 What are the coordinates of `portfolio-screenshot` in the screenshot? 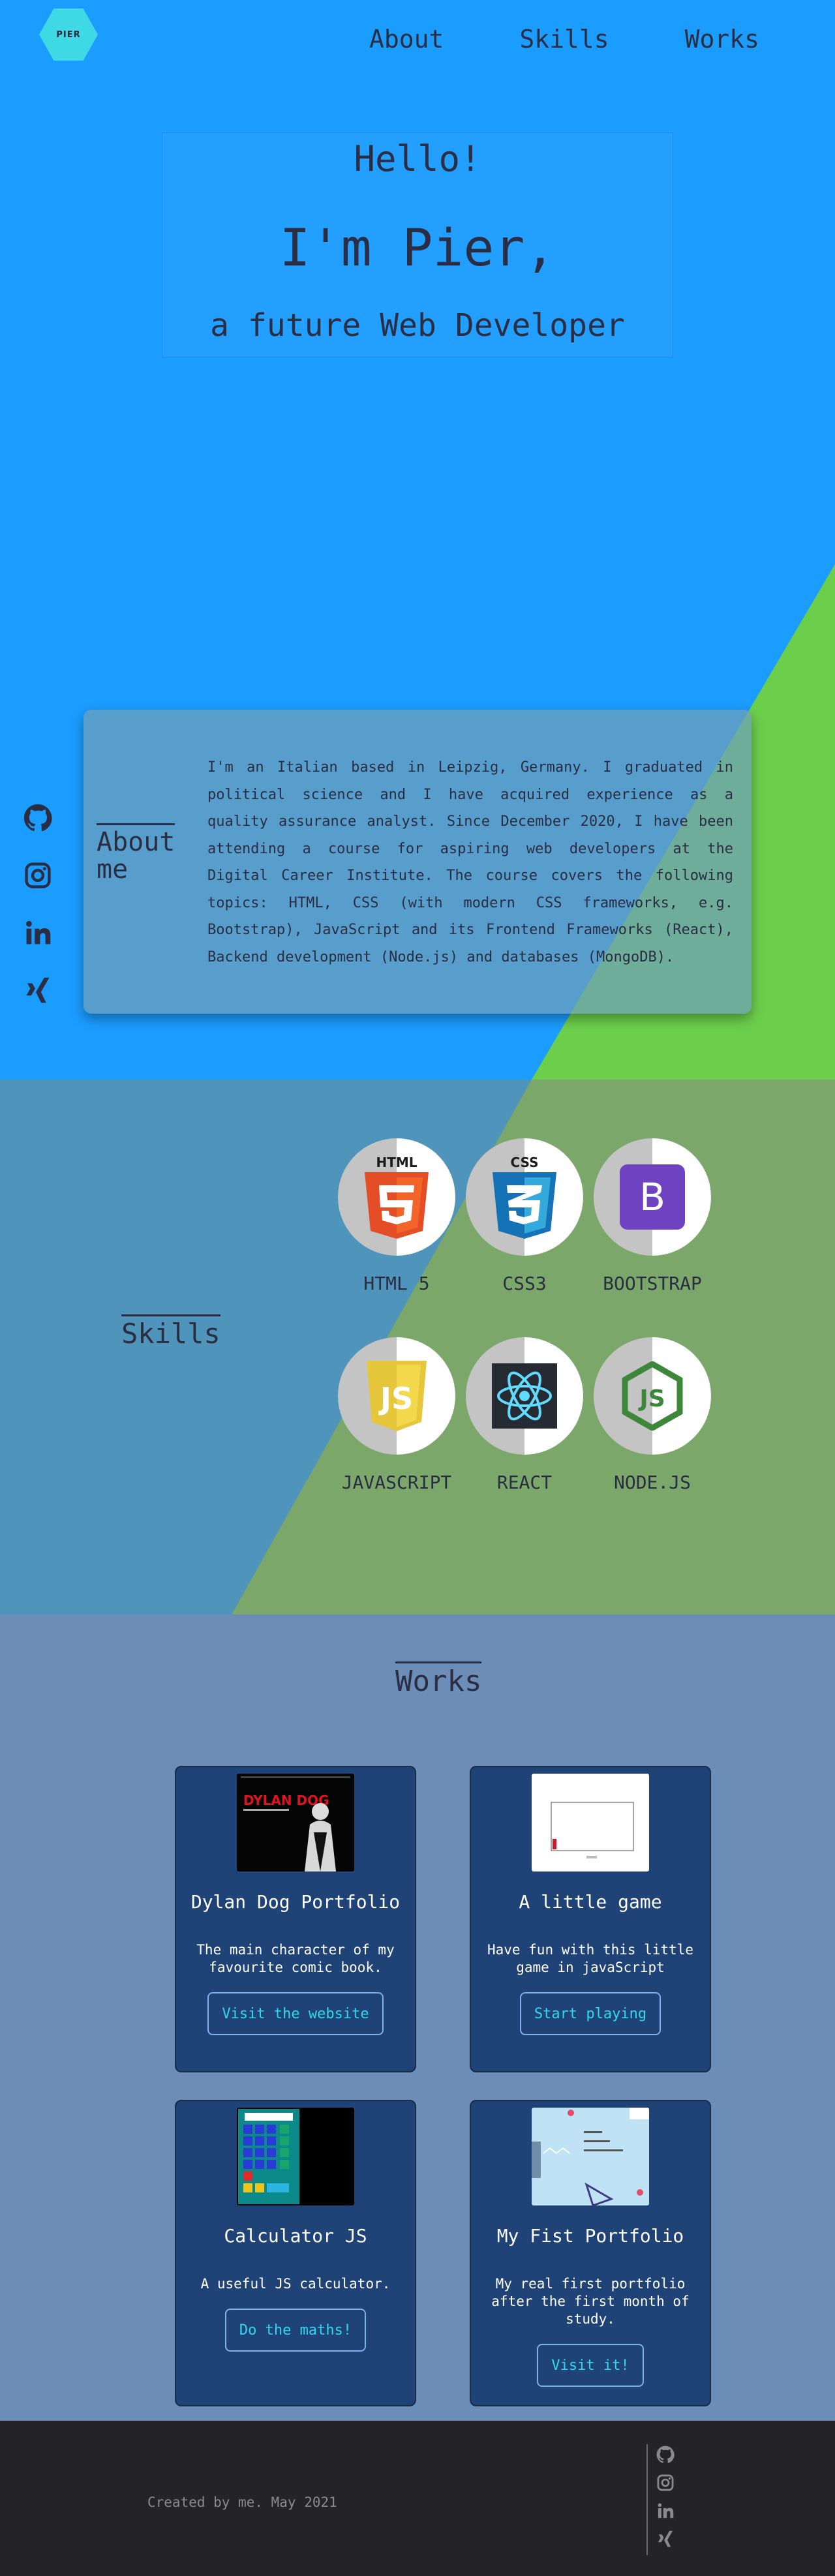 It's located at (590, 2157).